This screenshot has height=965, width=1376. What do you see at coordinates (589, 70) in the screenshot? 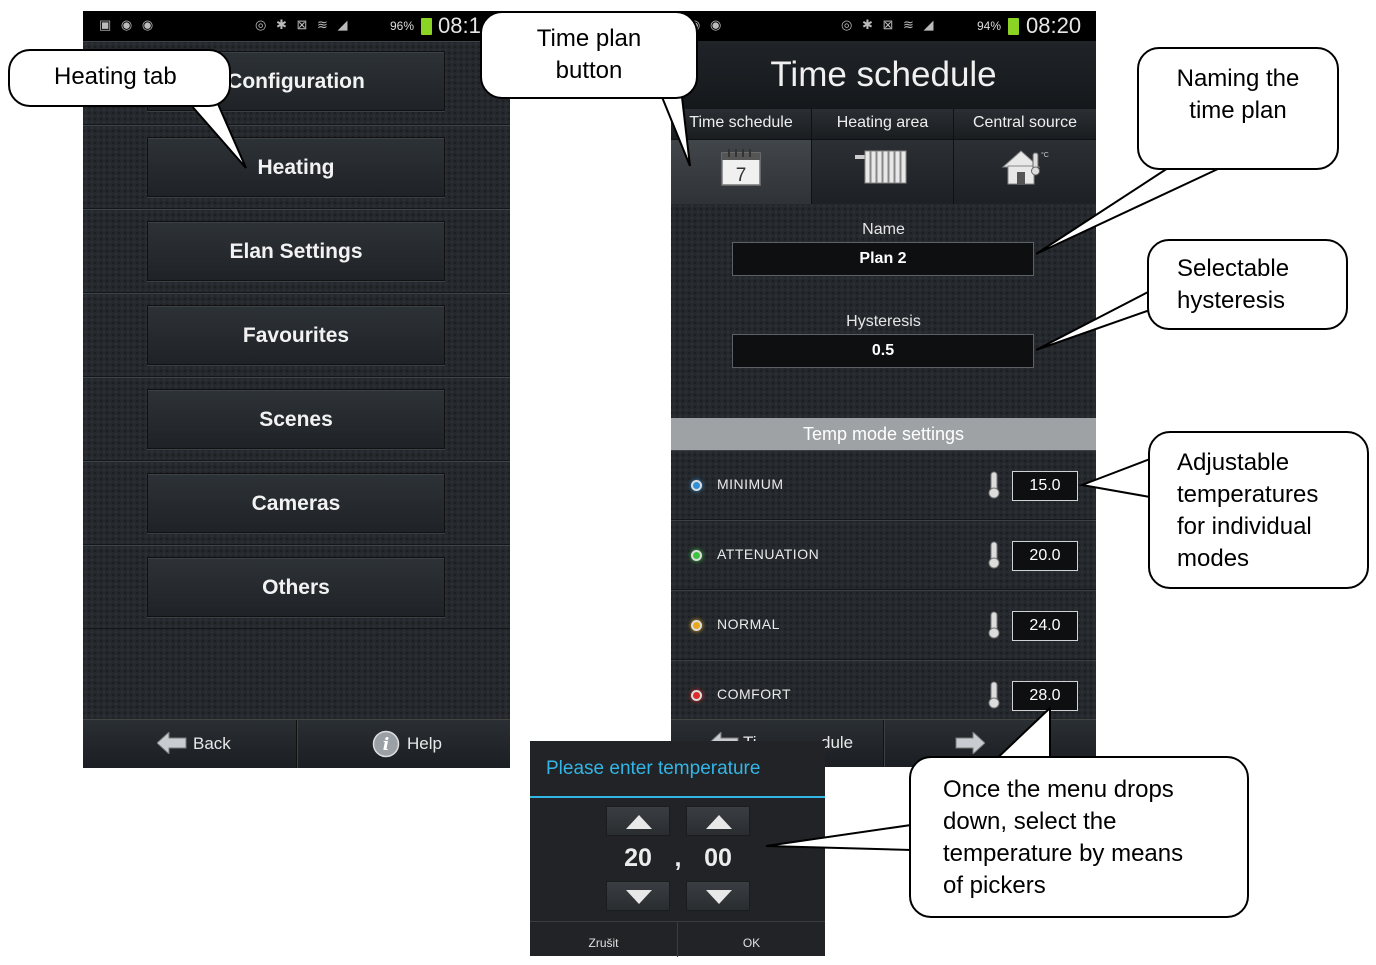
I see `callout-text: button` at bounding box center [589, 70].